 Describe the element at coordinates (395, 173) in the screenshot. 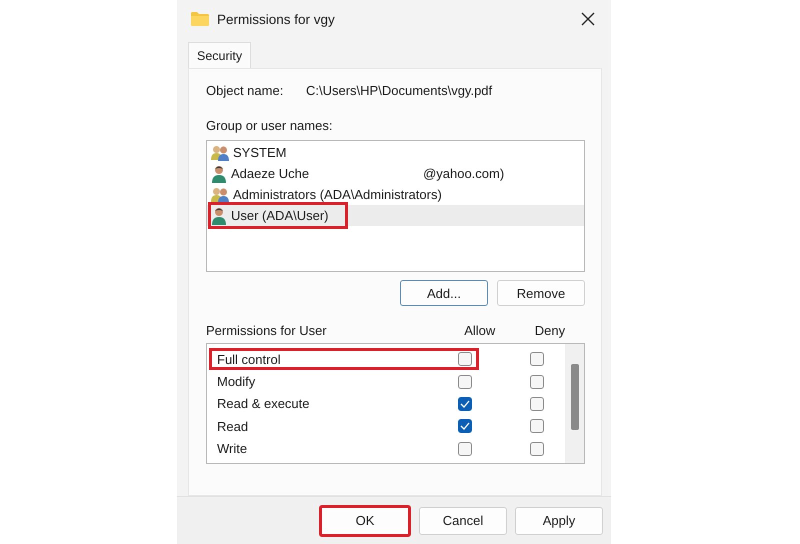

I see `user-list-item: Adaeze Uche @yahoo.com)` at that location.